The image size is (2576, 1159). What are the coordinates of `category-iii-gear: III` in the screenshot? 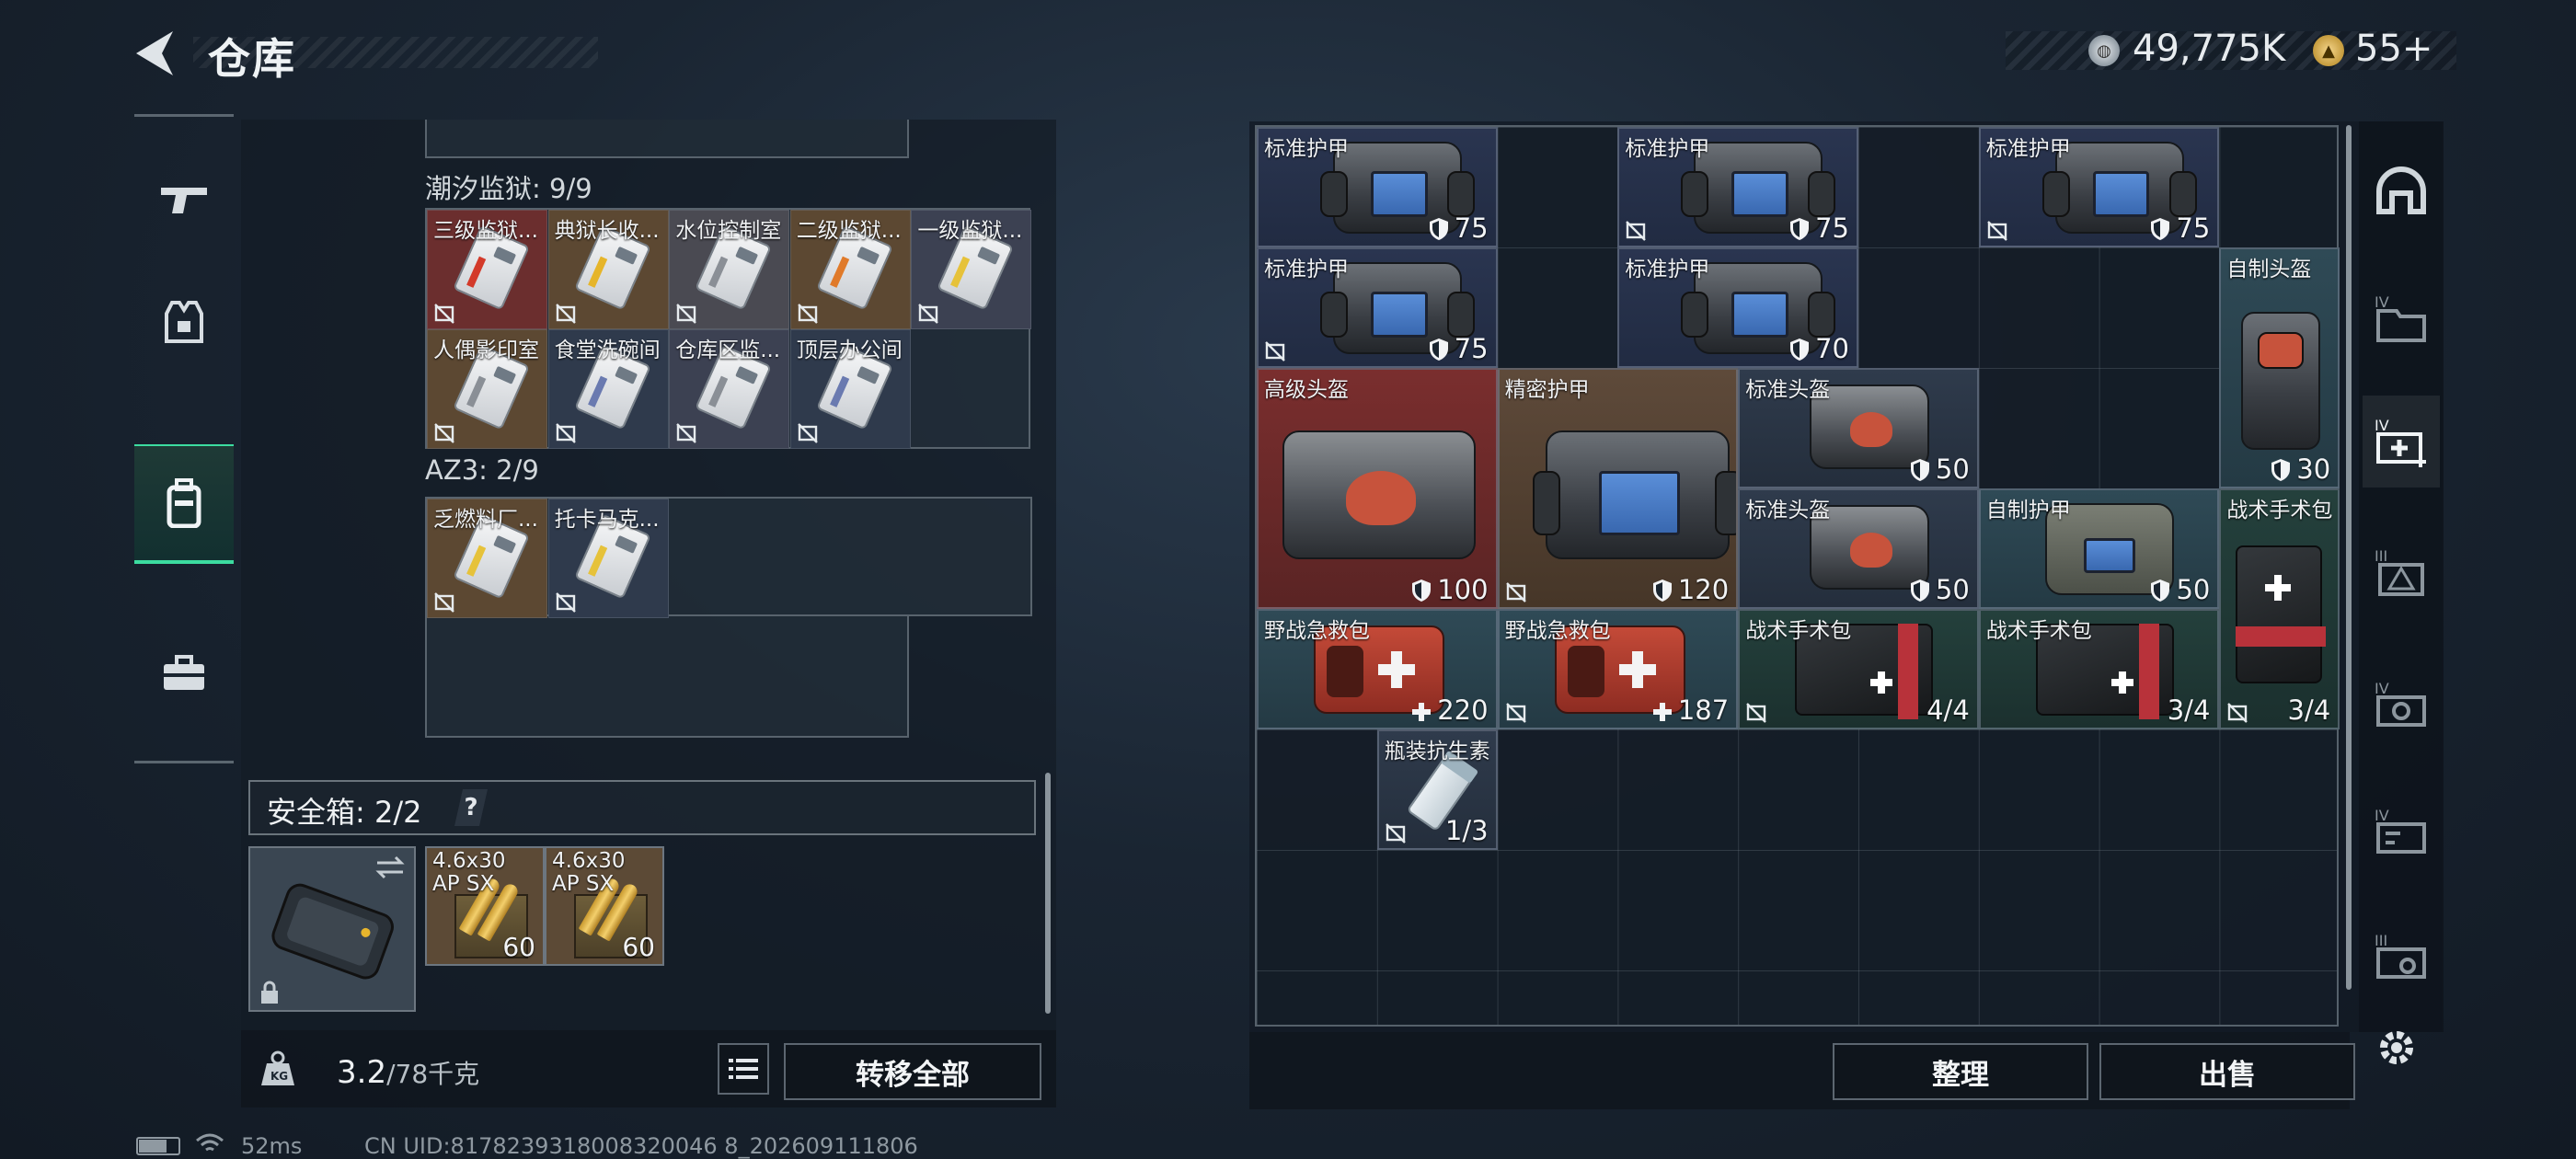 It's located at (2401, 957).